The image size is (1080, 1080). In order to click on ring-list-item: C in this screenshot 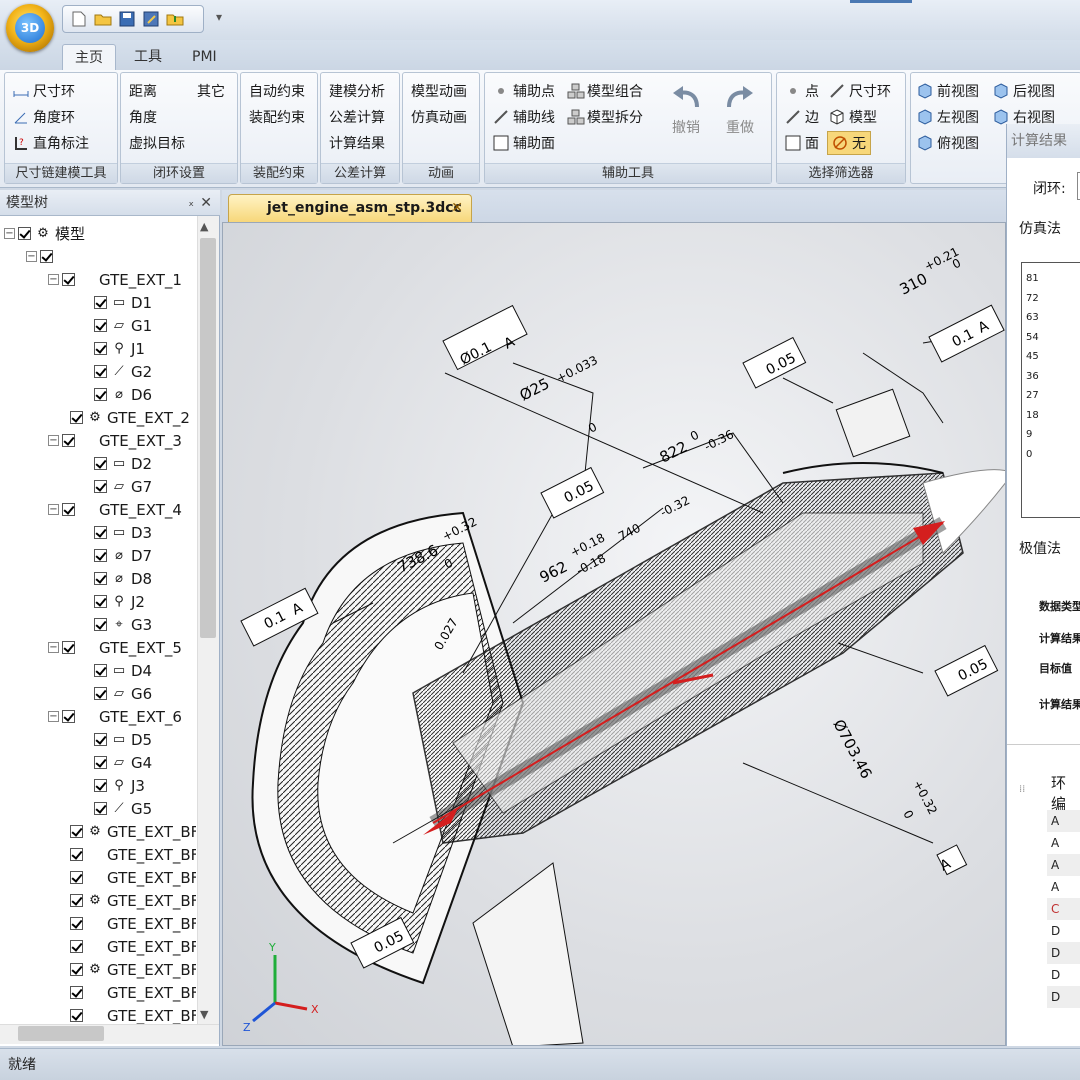, I will do `click(1063, 909)`.